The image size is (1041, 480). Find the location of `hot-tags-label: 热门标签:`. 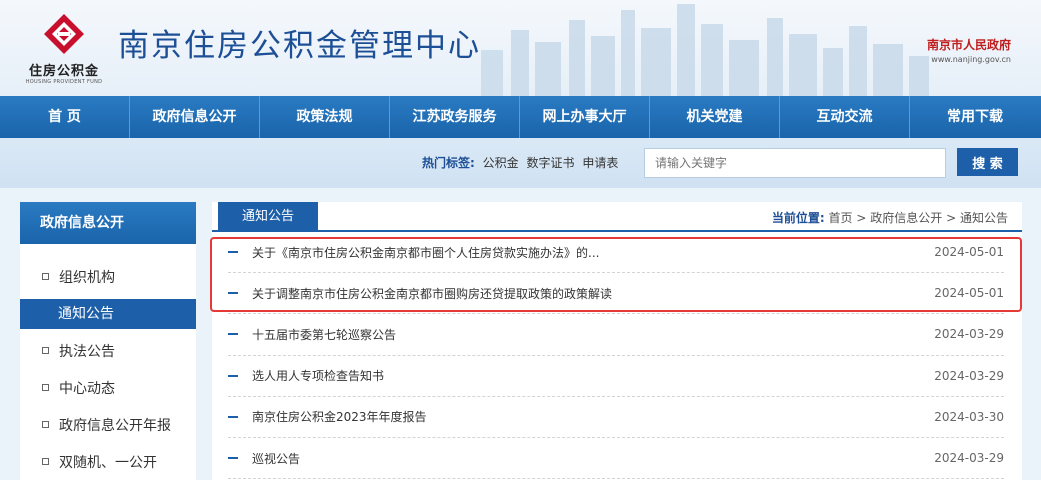

hot-tags-label: 热门标签: is located at coordinates (448, 163).